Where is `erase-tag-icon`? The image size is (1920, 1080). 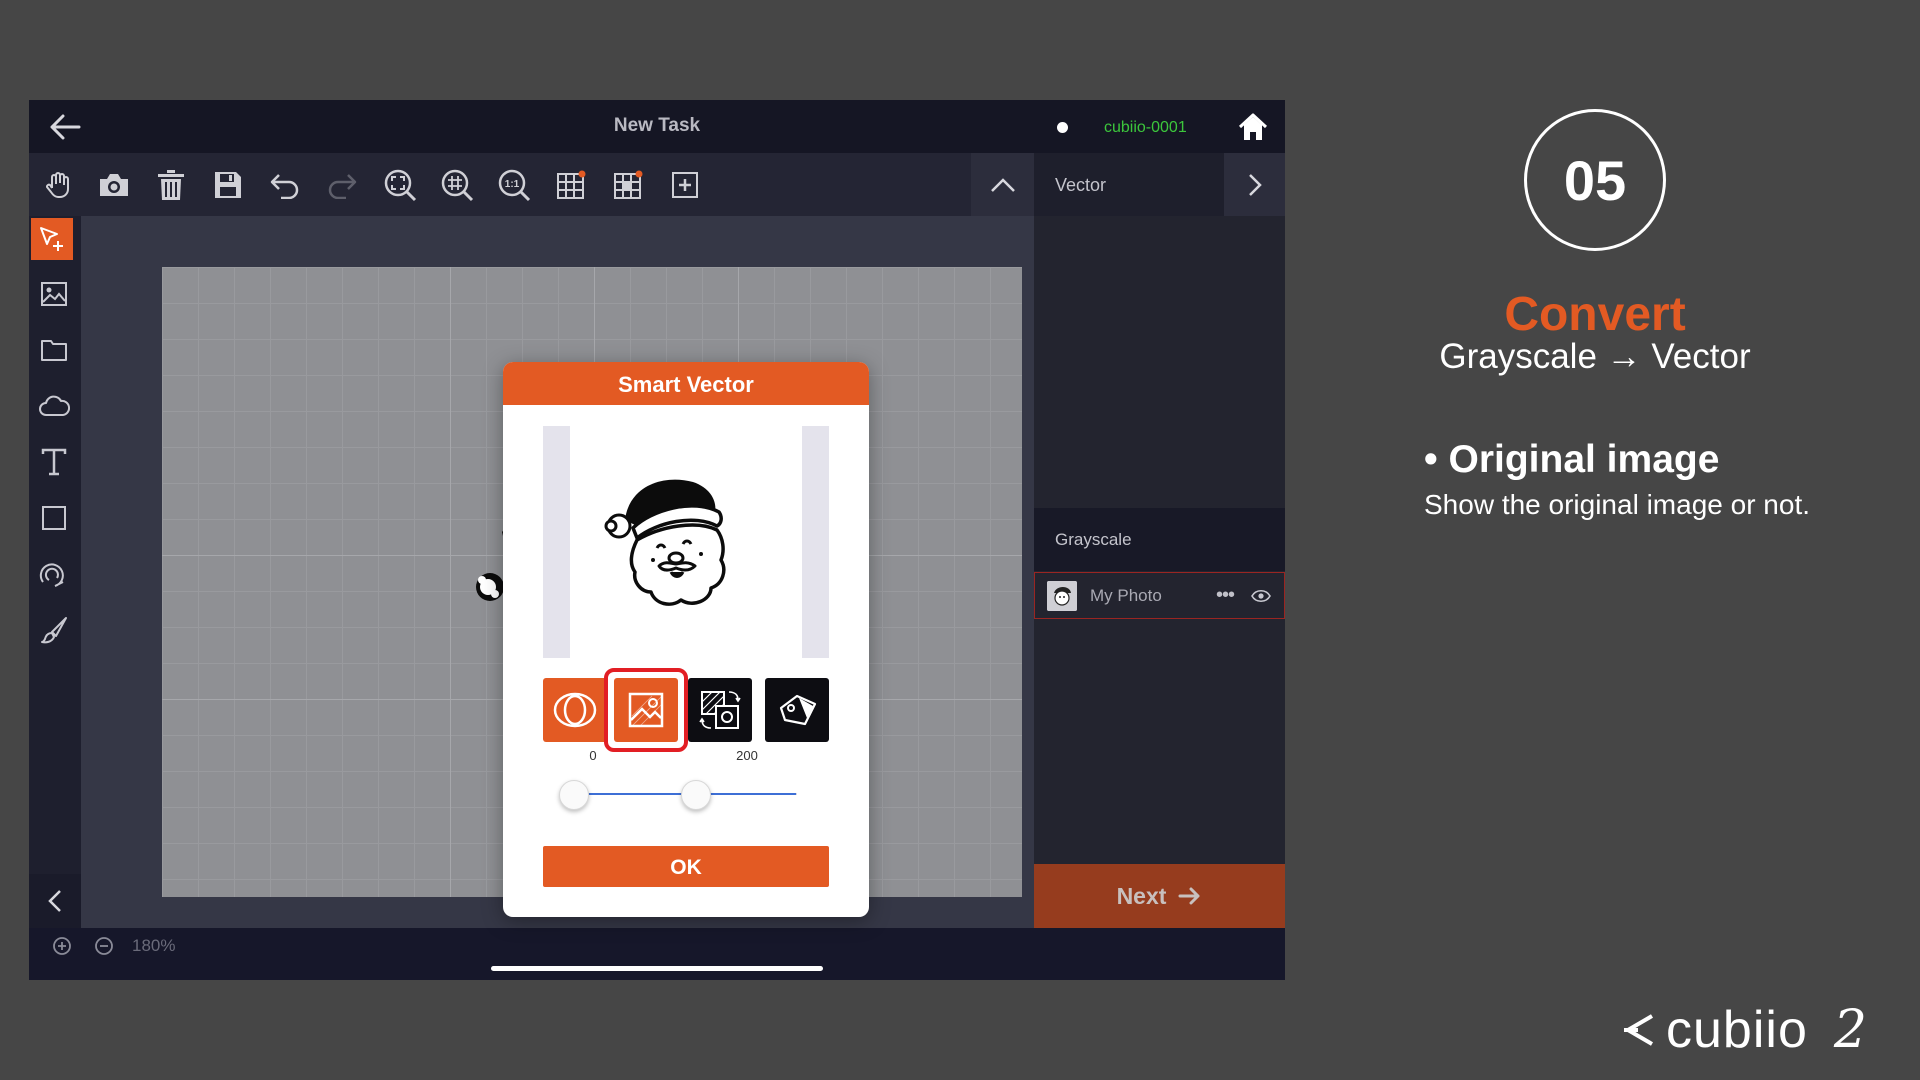 erase-tag-icon is located at coordinates (798, 710).